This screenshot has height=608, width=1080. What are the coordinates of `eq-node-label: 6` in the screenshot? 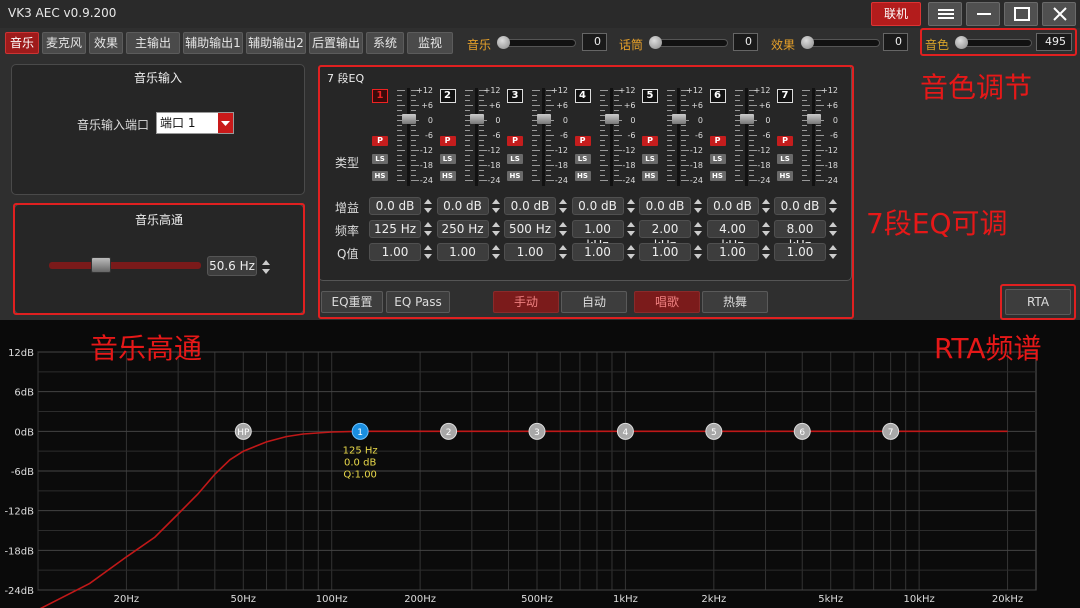 It's located at (802, 433).